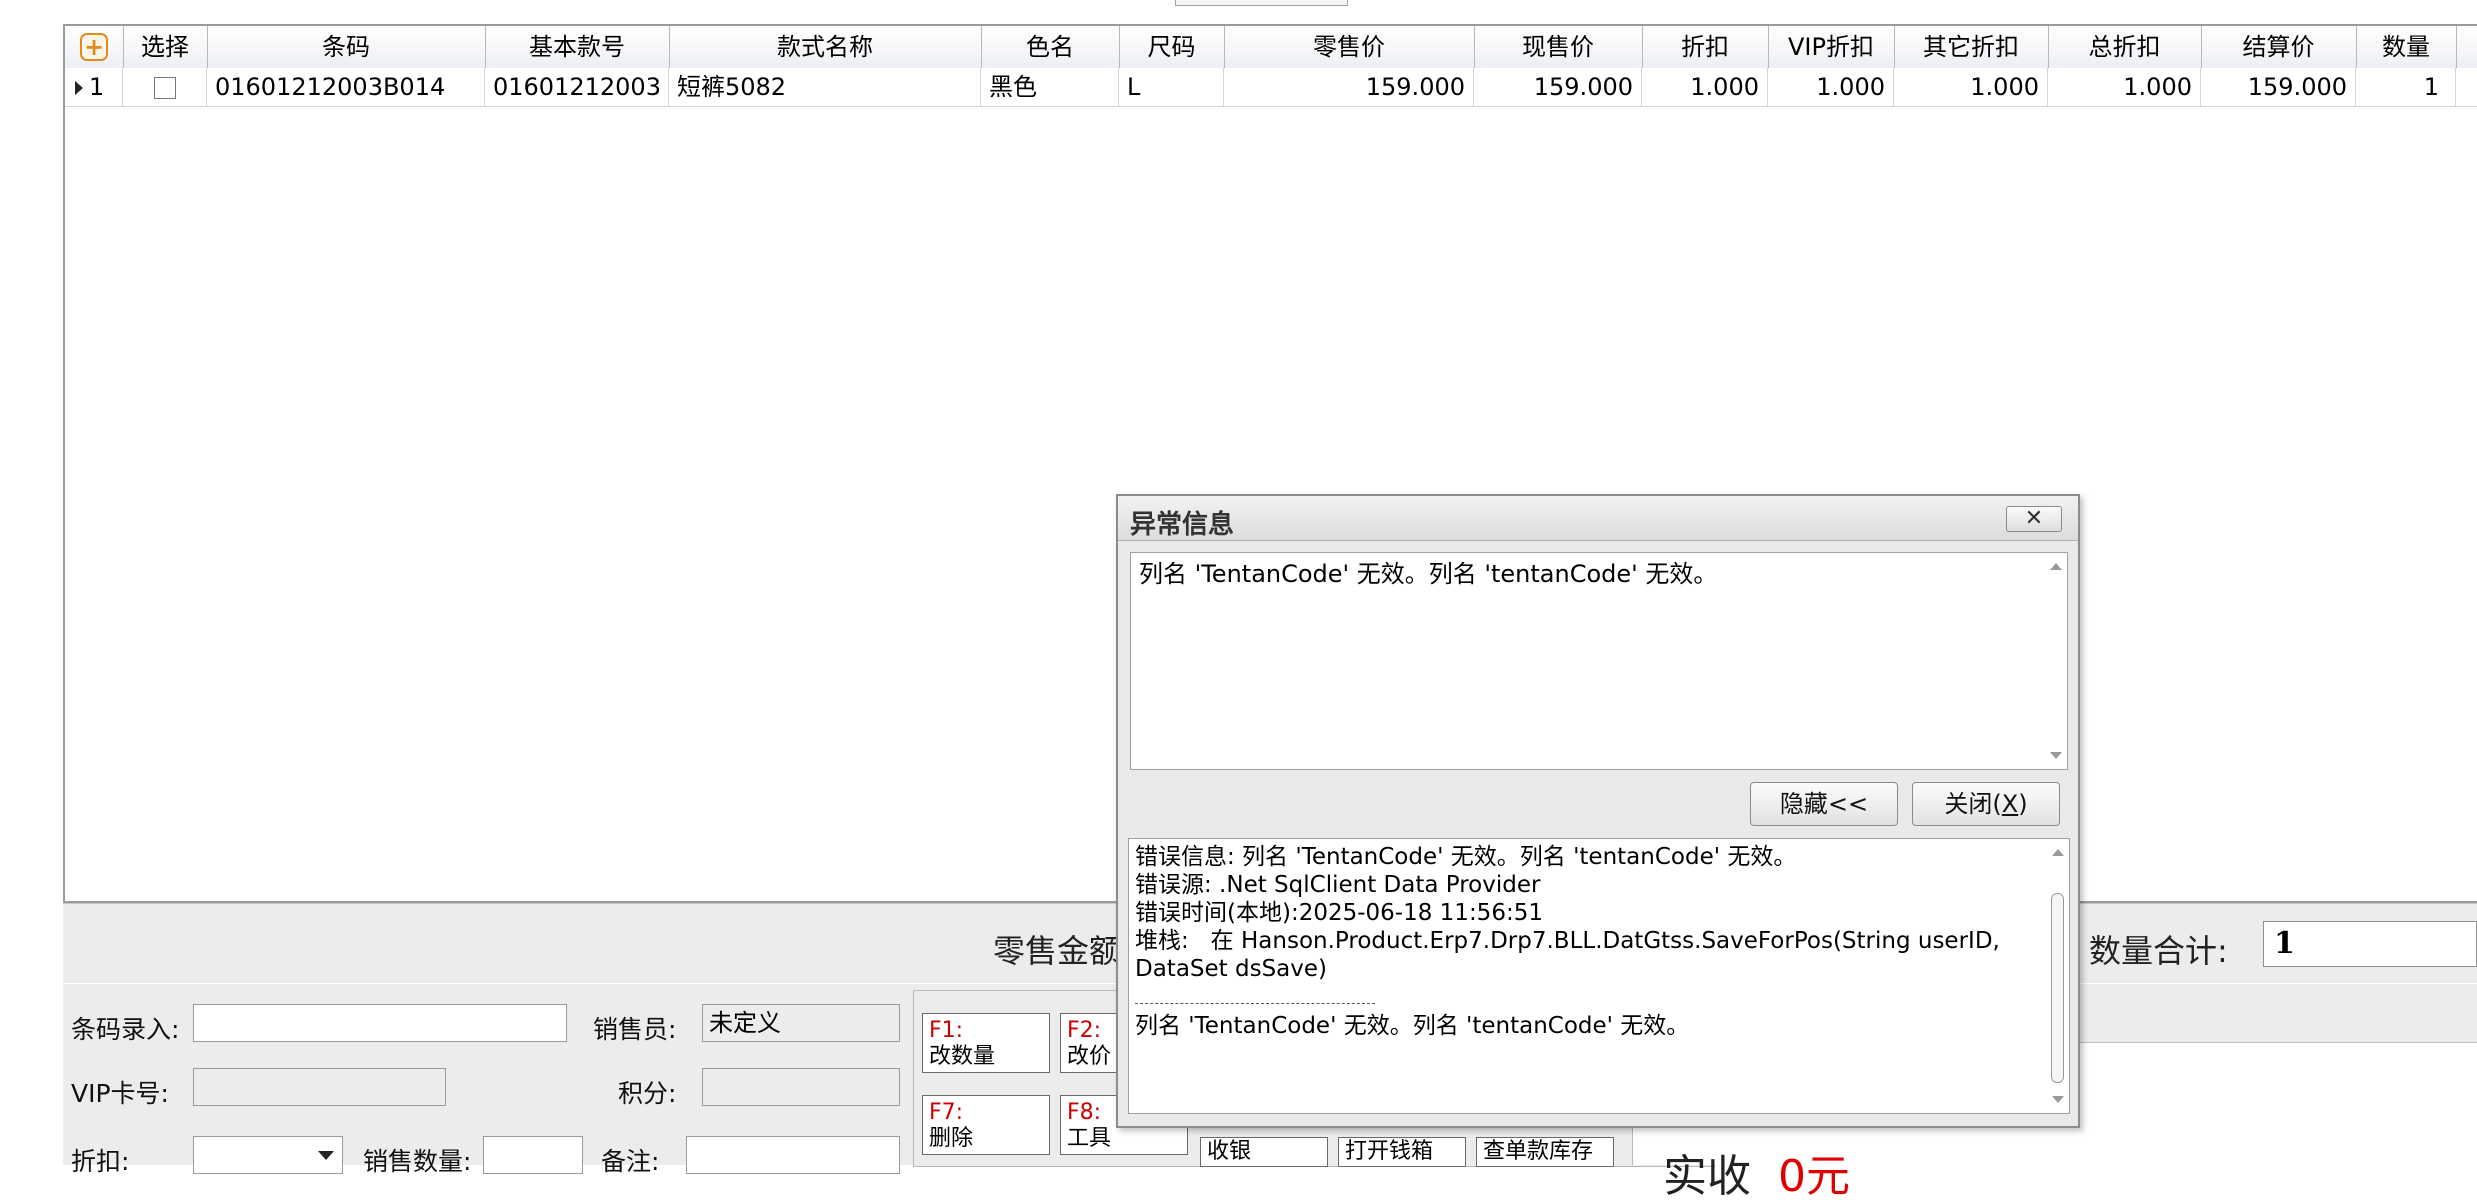 This screenshot has height=1204, width=2477. I want to click on row-select-cell, so click(165, 87).